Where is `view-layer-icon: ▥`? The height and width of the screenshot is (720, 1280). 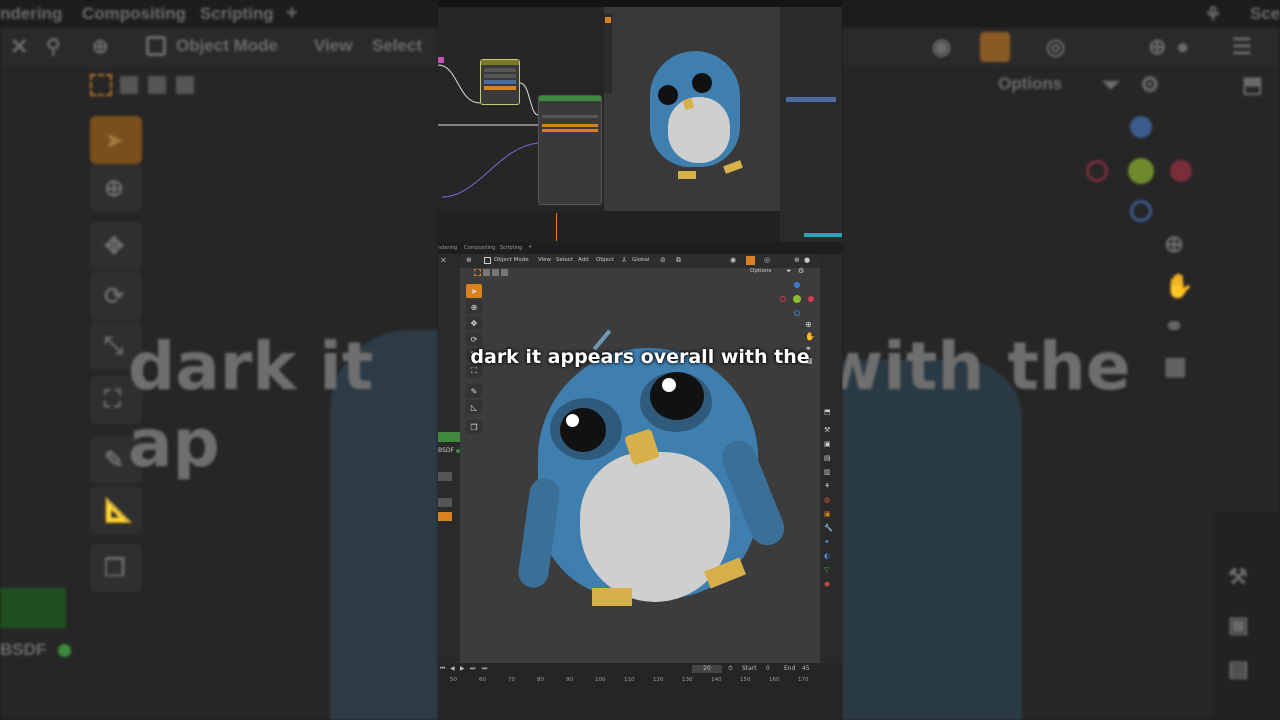 view-layer-icon: ▥ is located at coordinates (827, 472).